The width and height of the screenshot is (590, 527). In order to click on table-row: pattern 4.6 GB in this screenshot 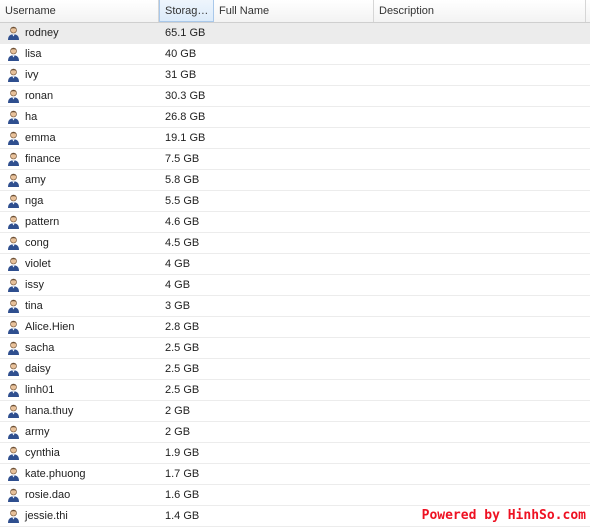, I will do `click(295, 222)`.